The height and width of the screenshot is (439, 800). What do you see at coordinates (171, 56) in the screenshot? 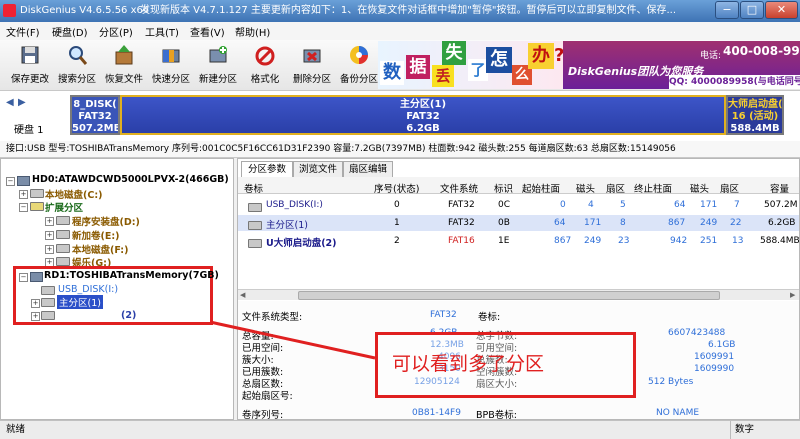
I see `quick-partition-icon` at bounding box center [171, 56].